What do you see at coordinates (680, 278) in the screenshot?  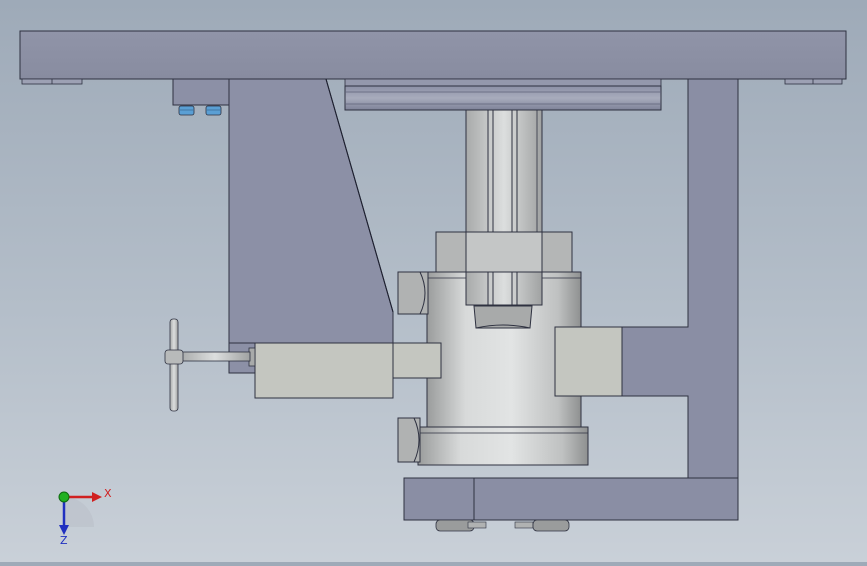 I see `right-frame-post` at bounding box center [680, 278].